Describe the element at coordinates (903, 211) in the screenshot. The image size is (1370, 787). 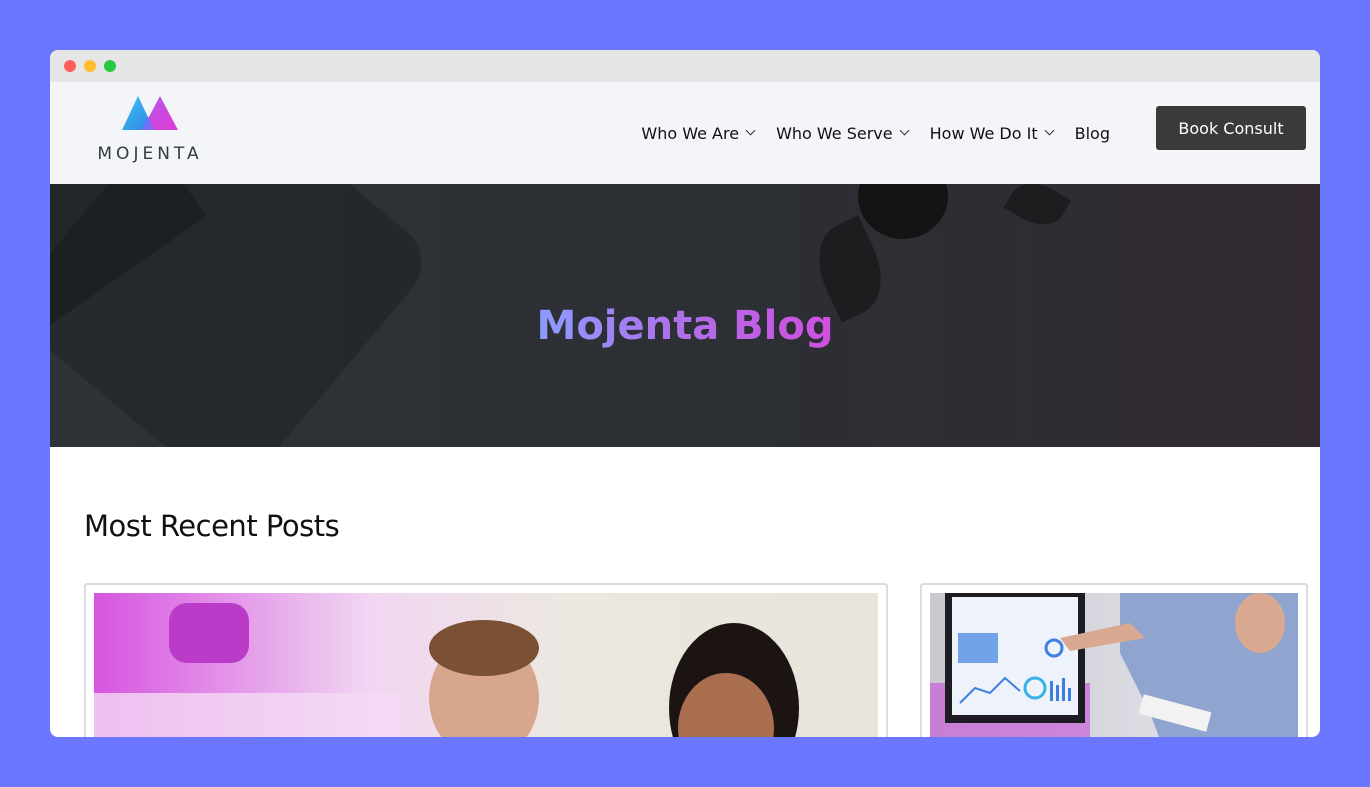
I see `plant-pot-image` at that location.